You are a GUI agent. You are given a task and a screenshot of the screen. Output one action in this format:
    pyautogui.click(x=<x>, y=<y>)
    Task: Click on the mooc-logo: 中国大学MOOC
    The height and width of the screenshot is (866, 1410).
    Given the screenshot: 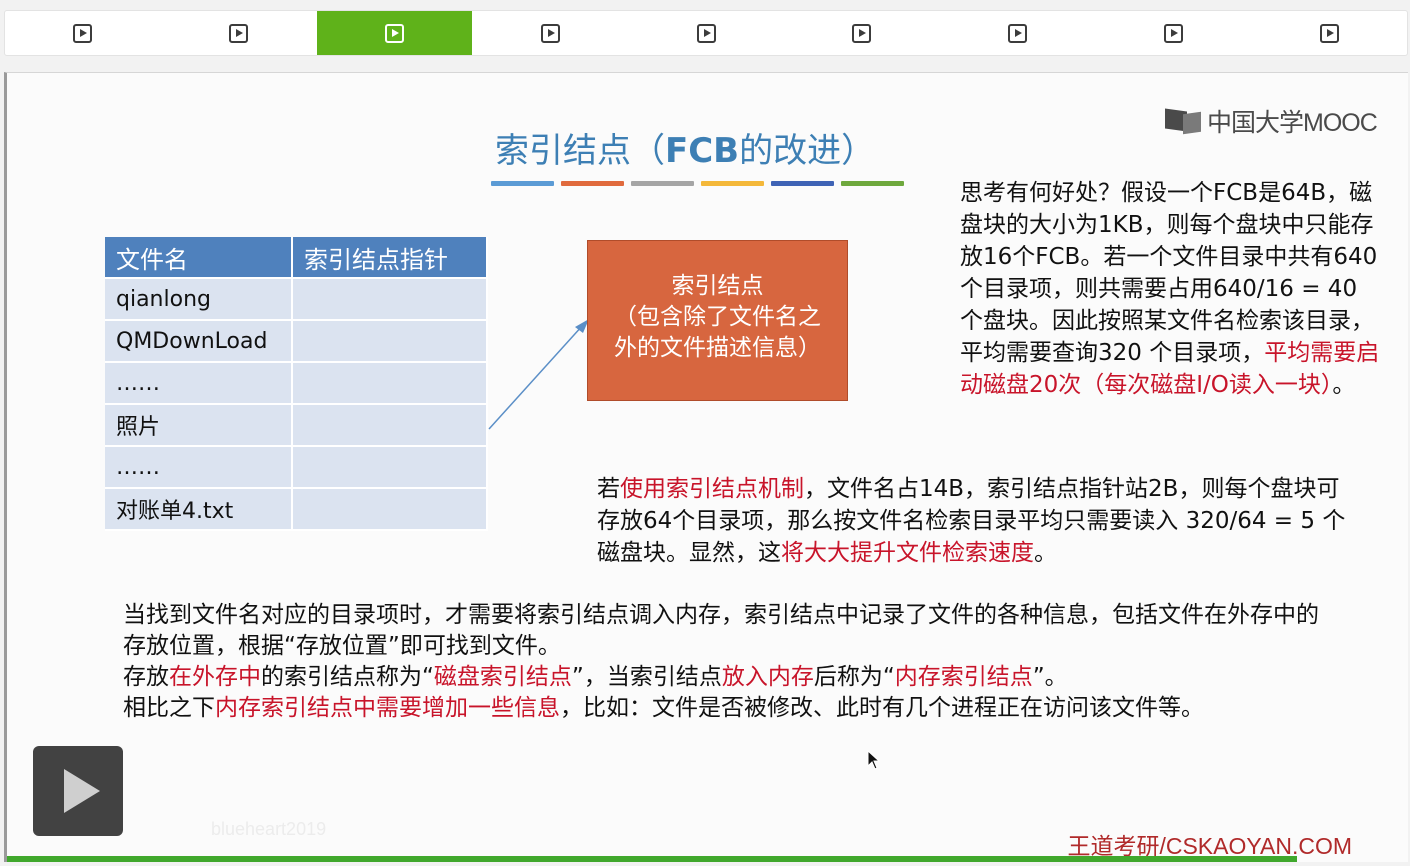 What is the action you would take?
    pyautogui.click(x=1271, y=121)
    